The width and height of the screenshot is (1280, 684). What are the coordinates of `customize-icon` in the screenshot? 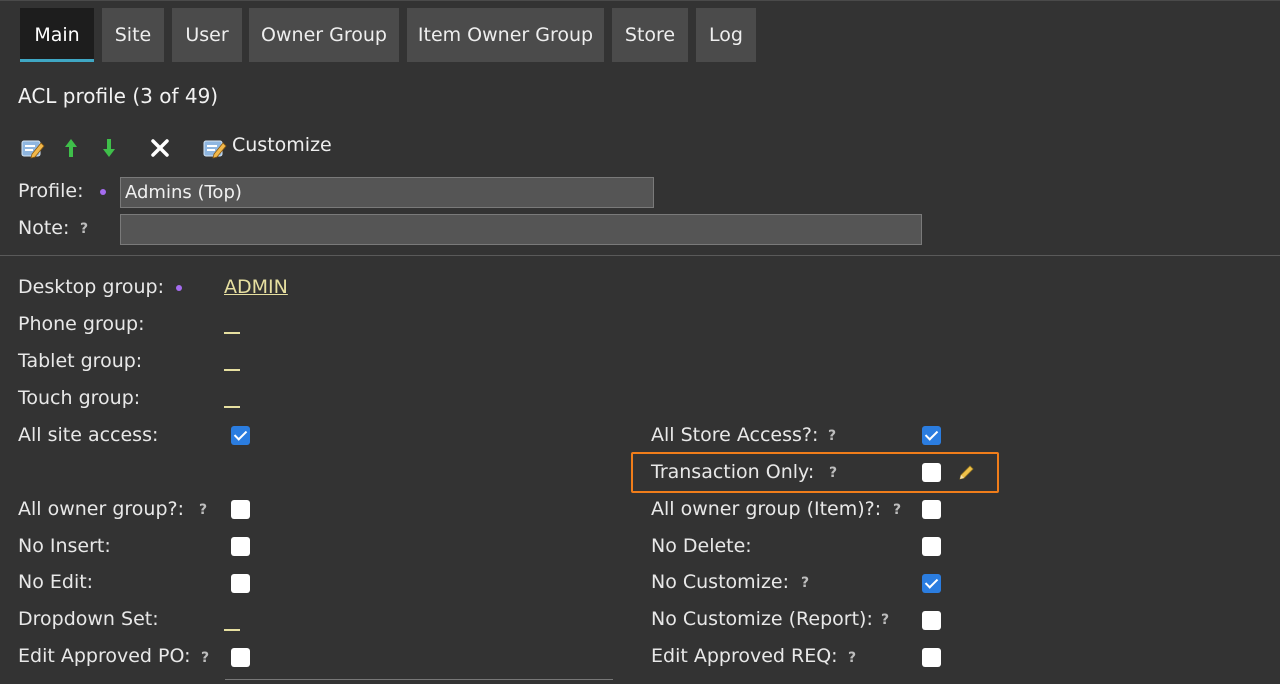 It's located at (215, 148).